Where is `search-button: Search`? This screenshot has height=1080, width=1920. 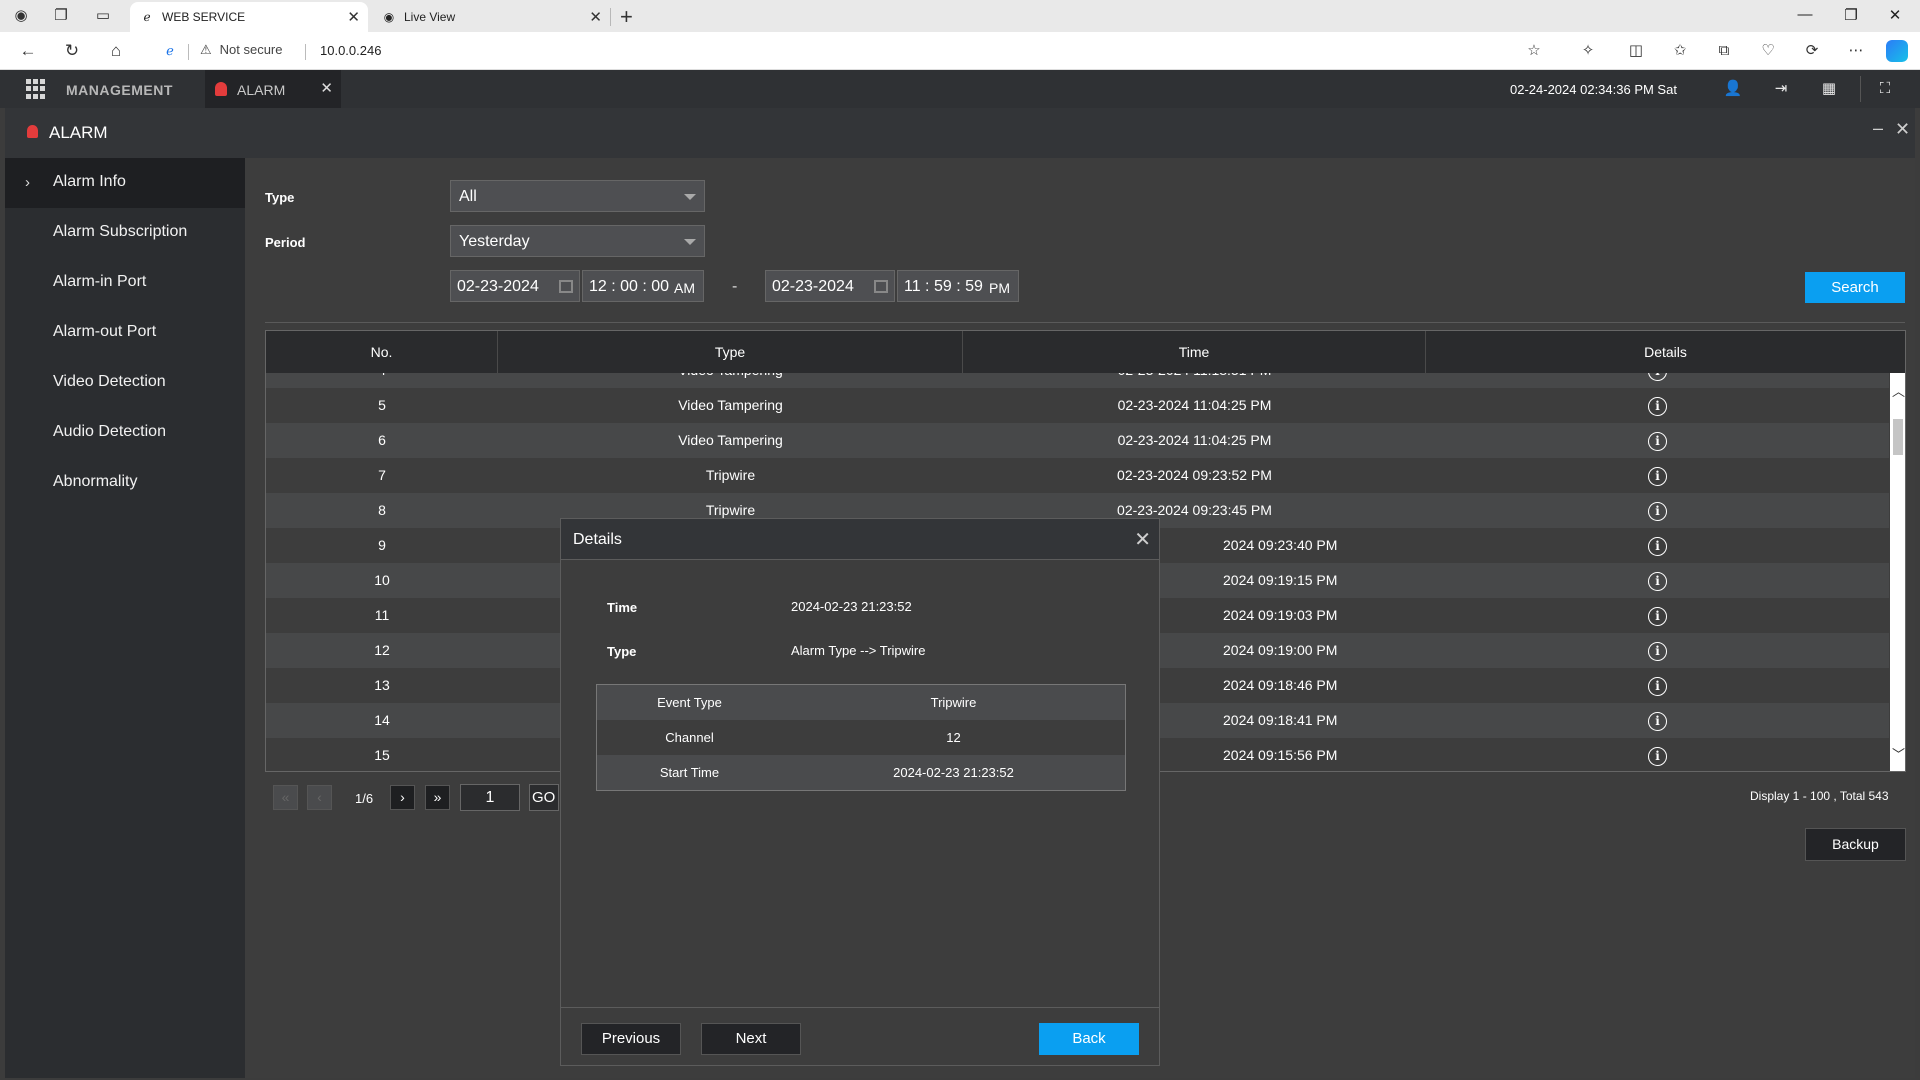
search-button: Search is located at coordinates (1855, 287).